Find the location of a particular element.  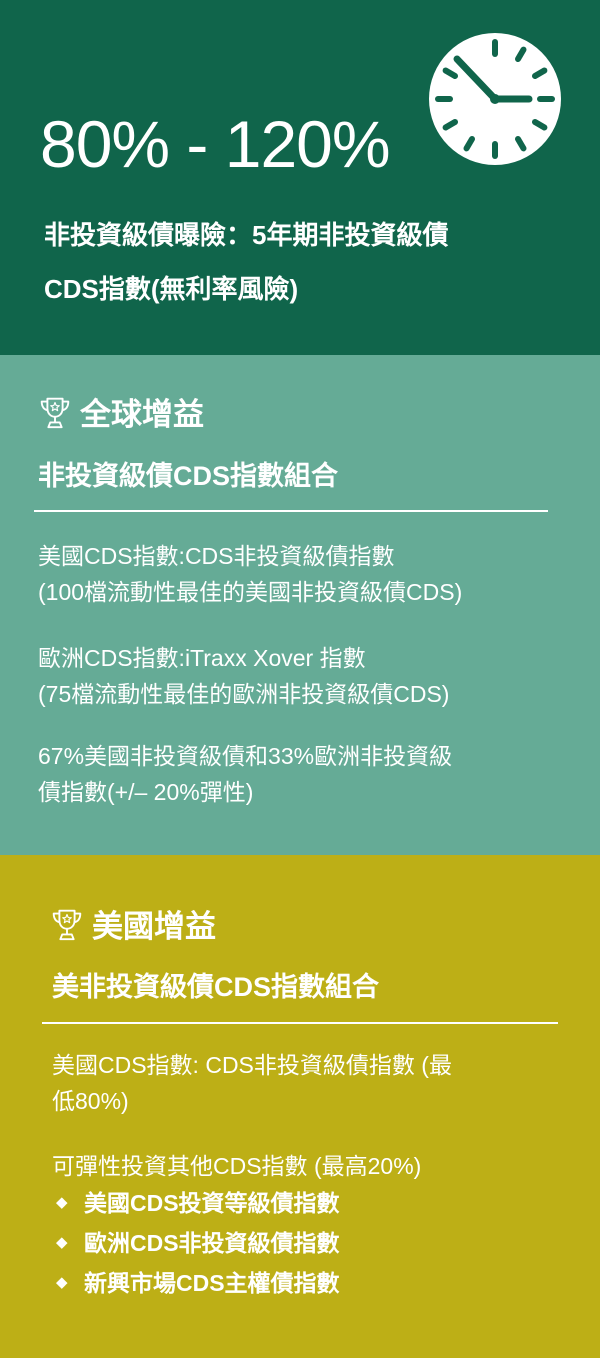

list-item: 歐洲CDS非投資級債指數 is located at coordinates (198, 1243).